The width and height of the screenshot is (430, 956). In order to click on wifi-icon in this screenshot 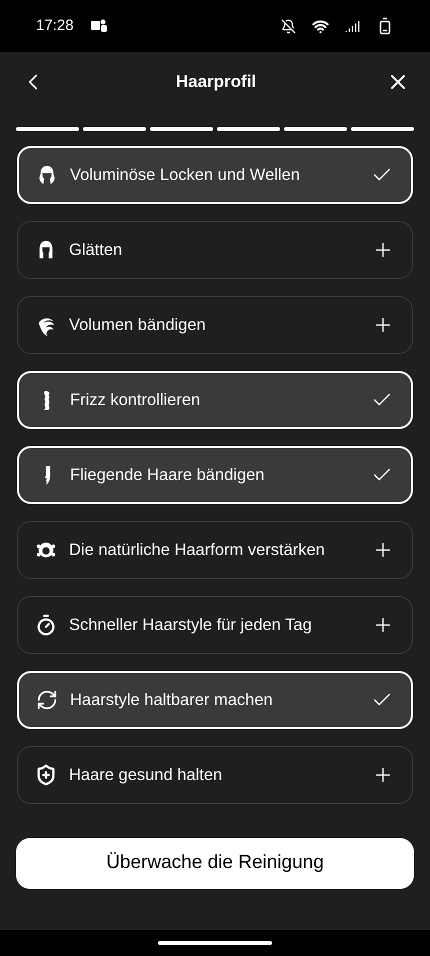, I will do `click(320, 26)`.